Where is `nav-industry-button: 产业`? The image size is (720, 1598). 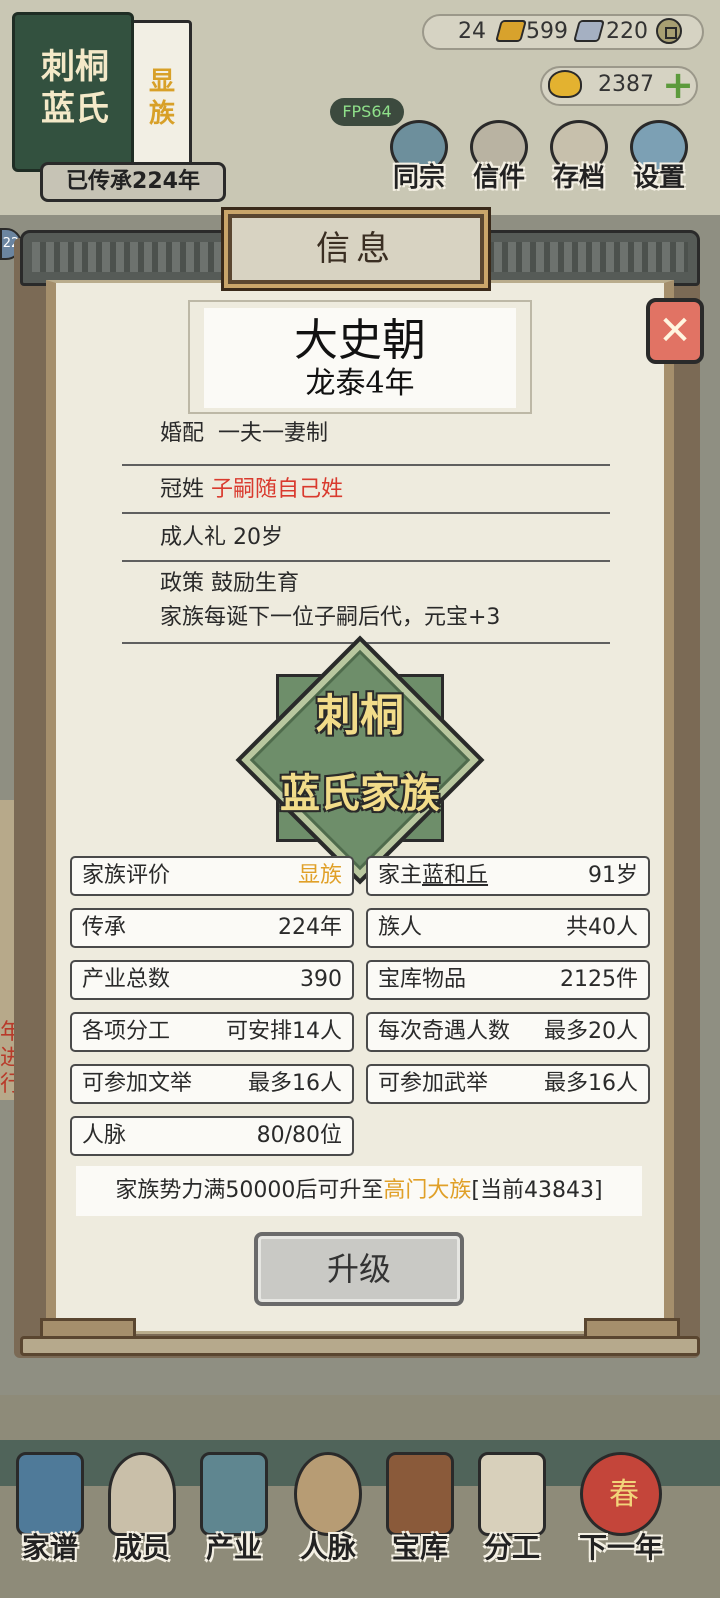 nav-industry-button: 产业 is located at coordinates (234, 1517).